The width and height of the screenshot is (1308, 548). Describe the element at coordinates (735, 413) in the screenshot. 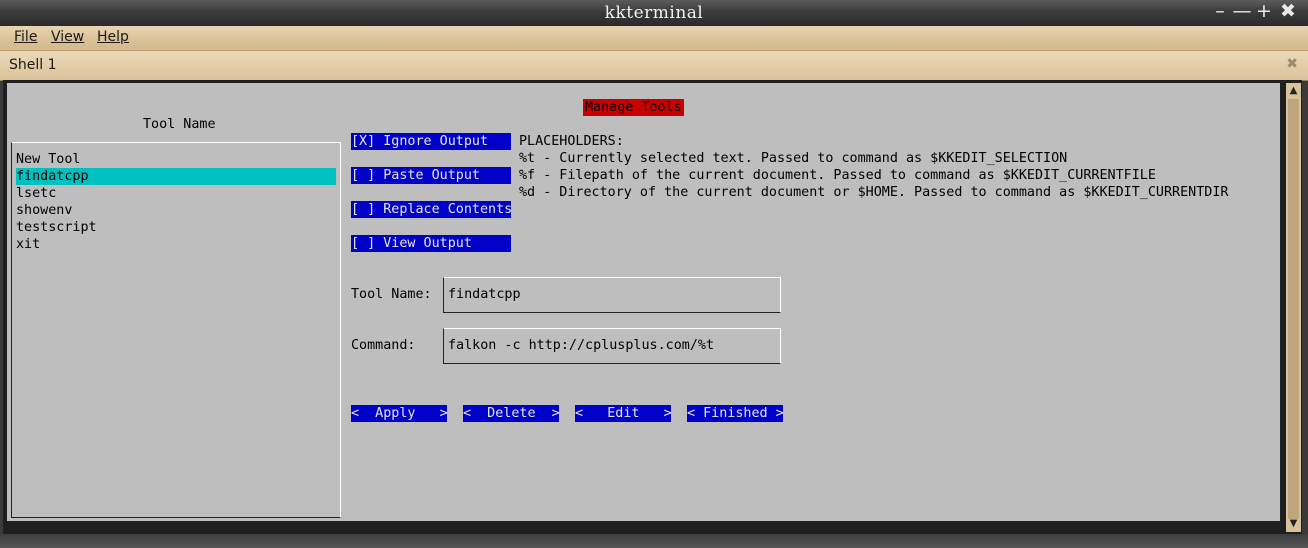

I see `finished-button: < Finished >` at that location.